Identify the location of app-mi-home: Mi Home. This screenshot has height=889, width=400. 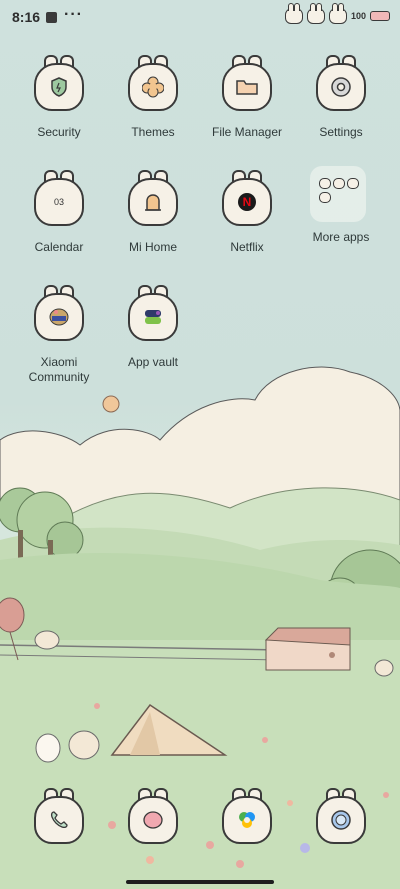
(153, 212).